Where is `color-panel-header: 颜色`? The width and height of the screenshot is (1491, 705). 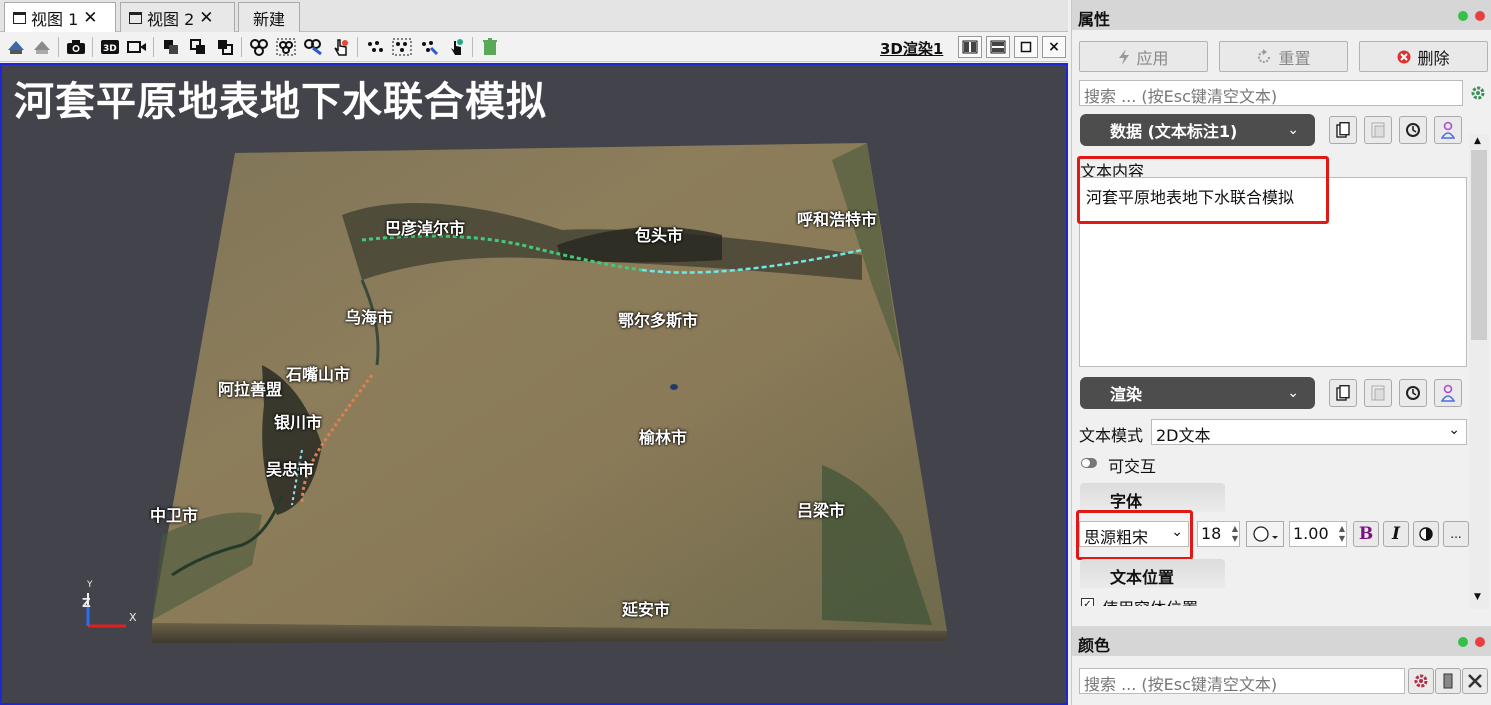
color-panel-header: 颜色 is located at coordinates (1281, 641).